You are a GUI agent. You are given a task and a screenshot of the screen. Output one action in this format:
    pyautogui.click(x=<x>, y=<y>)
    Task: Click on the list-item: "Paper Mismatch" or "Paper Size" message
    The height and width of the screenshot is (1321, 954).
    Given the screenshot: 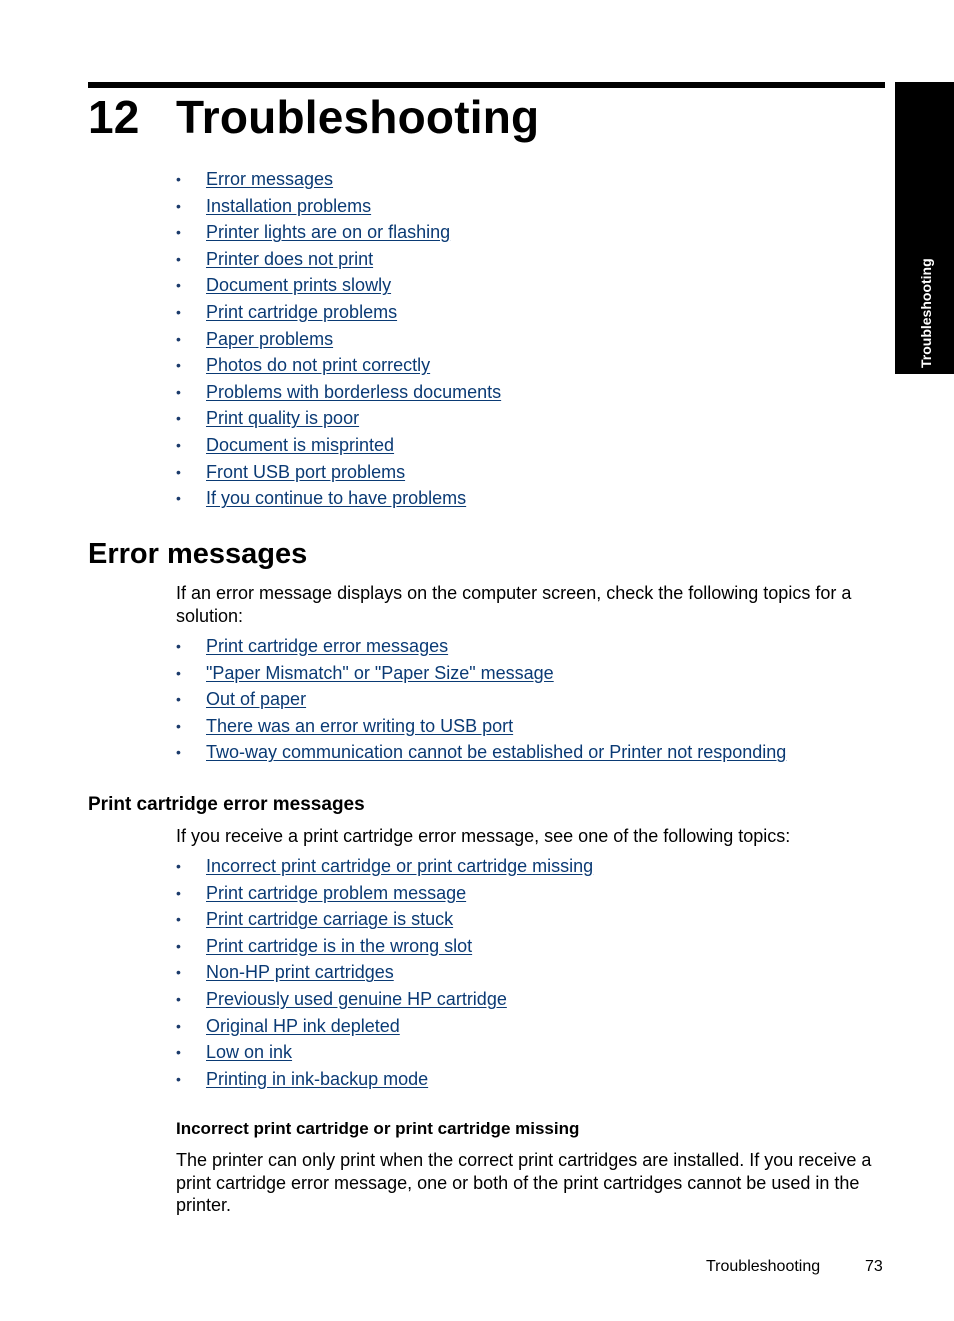 What is the action you would take?
    pyautogui.click(x=481, y=673)
    